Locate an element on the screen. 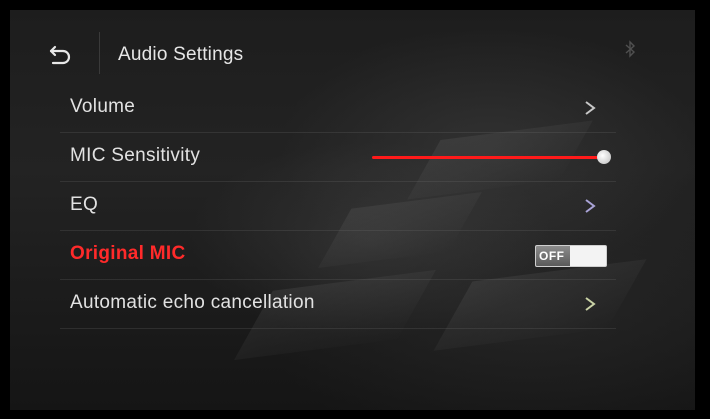  menu-item-label: Original MIC is located at coordinates (128, 253).